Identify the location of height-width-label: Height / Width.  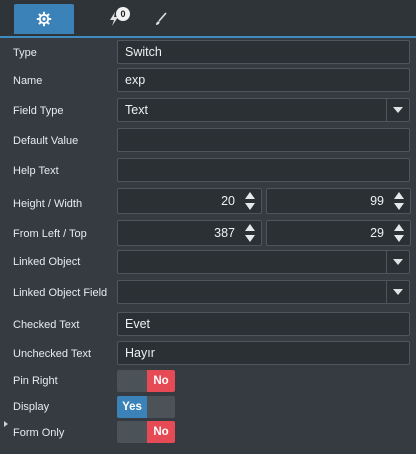
(48, 204).